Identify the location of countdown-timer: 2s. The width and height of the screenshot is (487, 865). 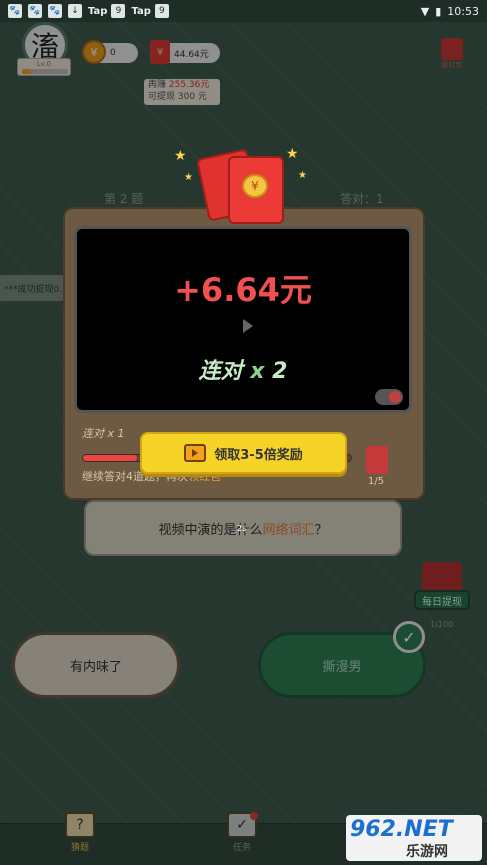
(242, 528).